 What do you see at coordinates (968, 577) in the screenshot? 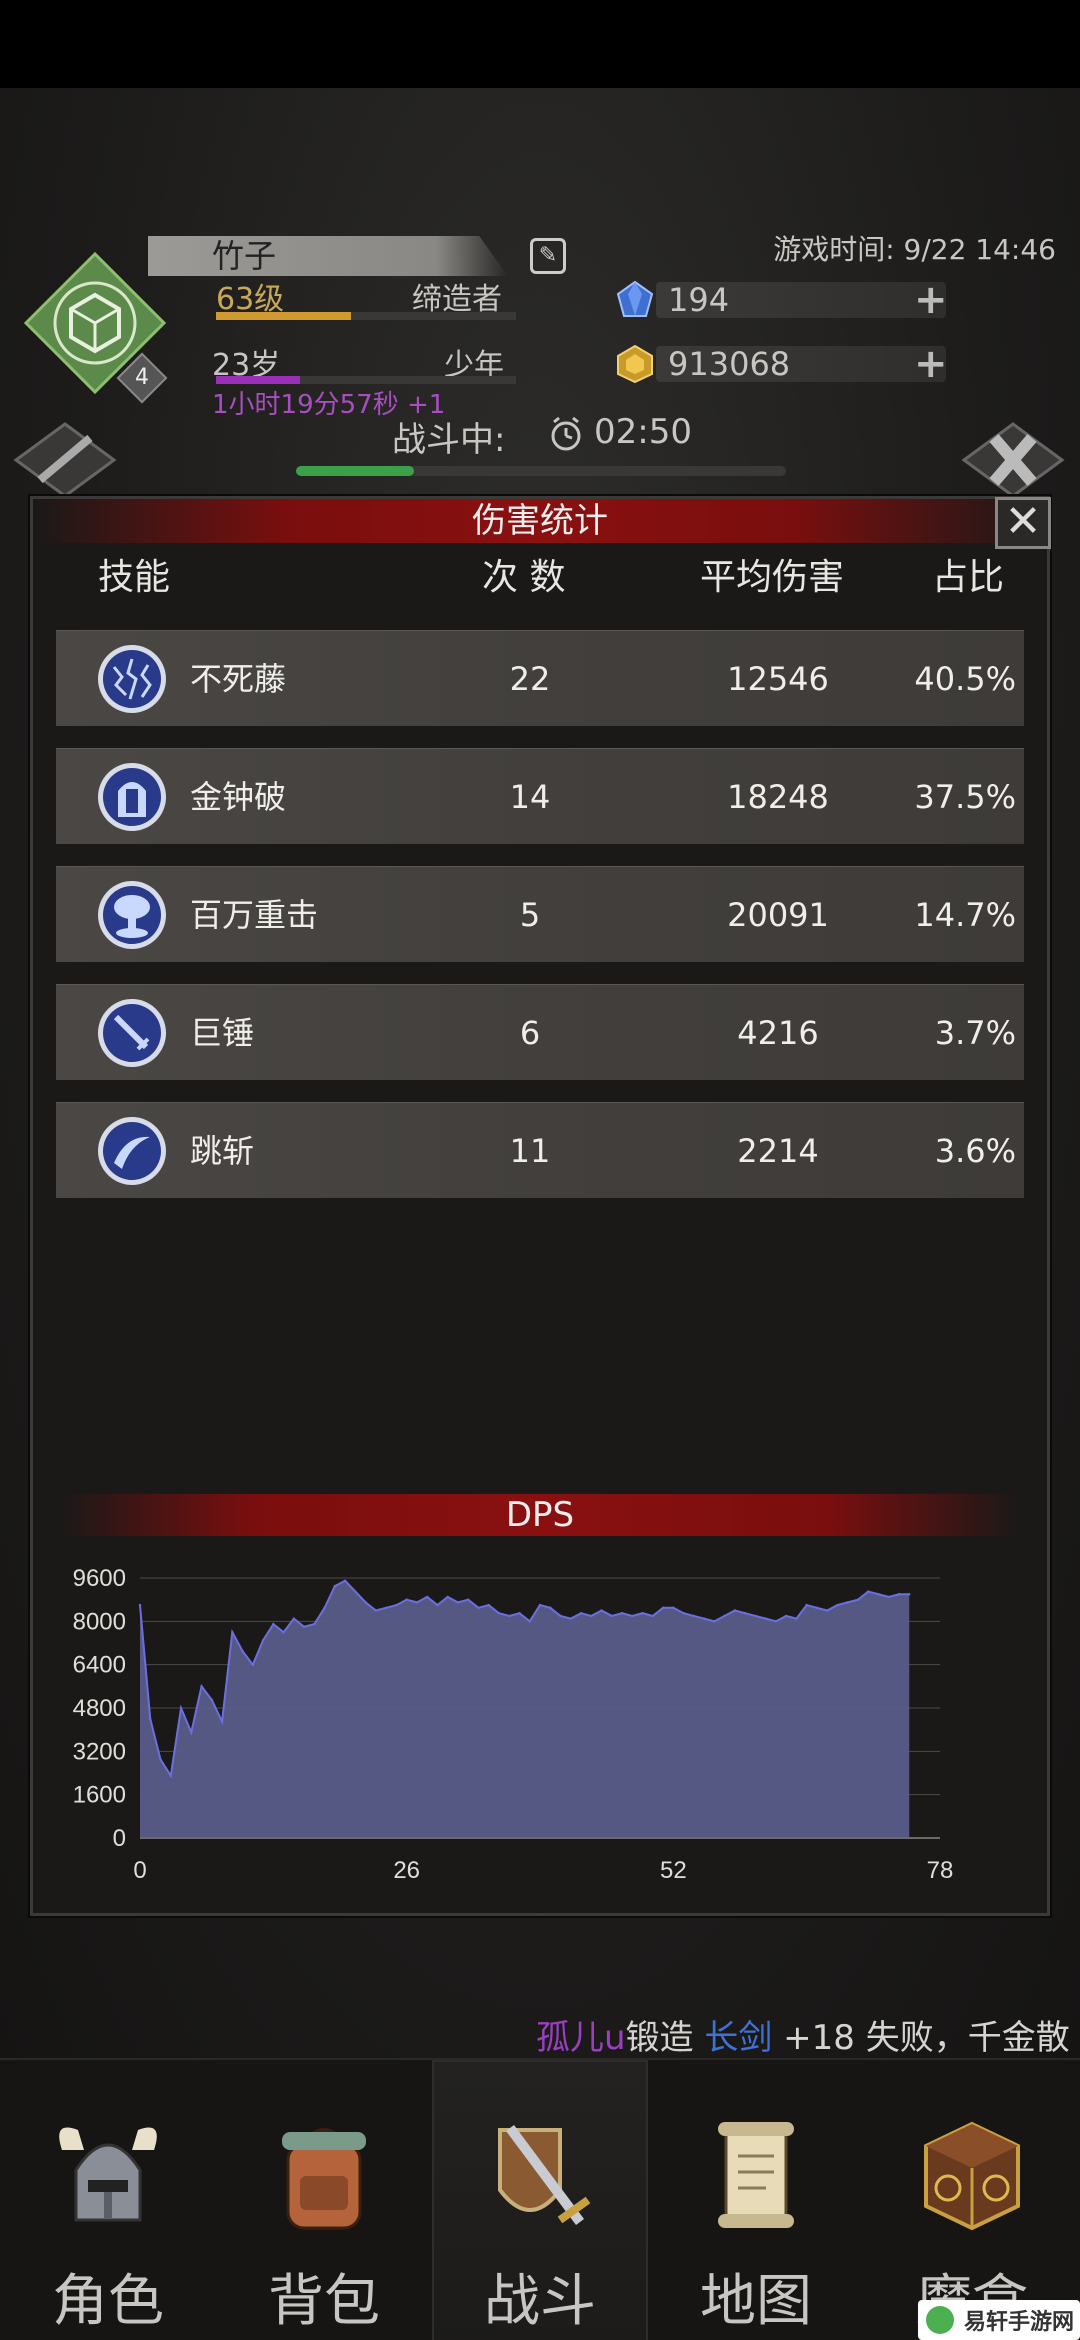
I see `header-percent: 占比` at bounding box center [968, 577].